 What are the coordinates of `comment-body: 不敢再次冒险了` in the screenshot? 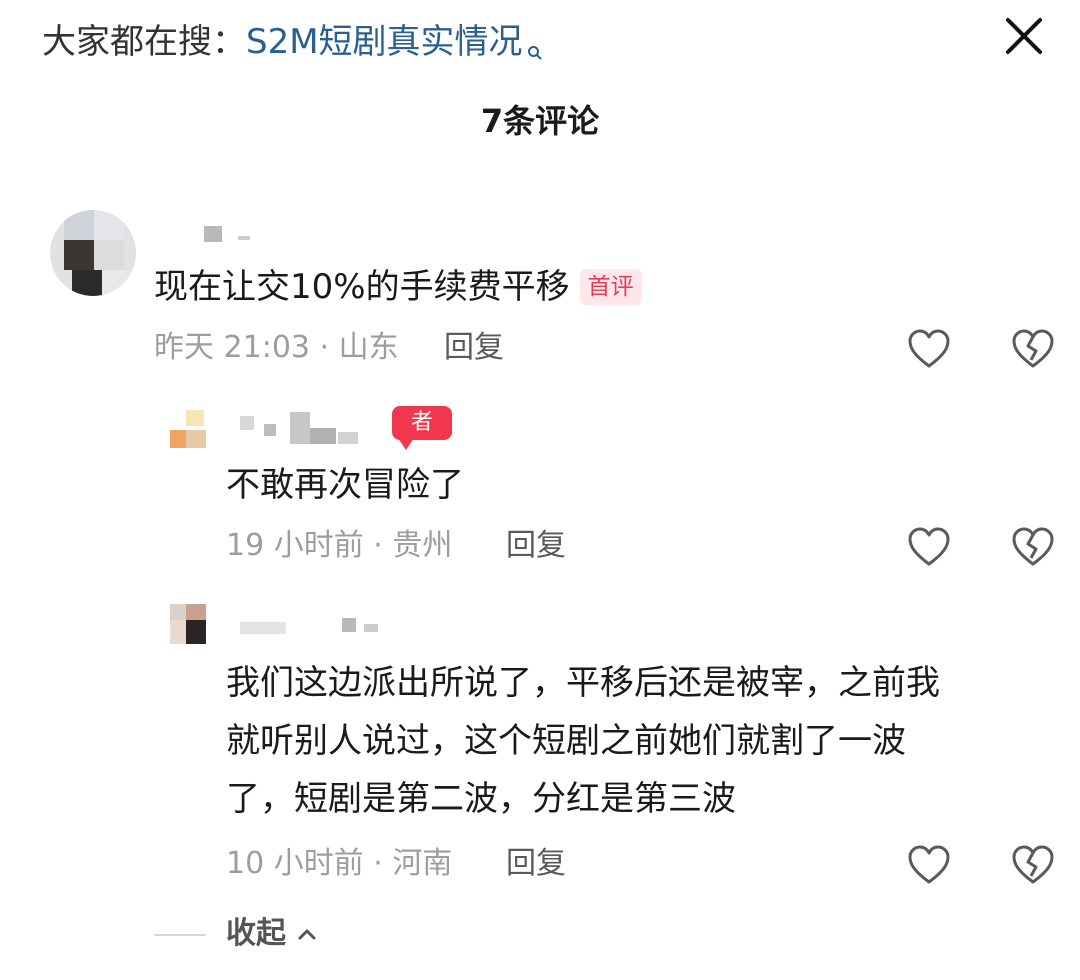 It's located at (345, 485).